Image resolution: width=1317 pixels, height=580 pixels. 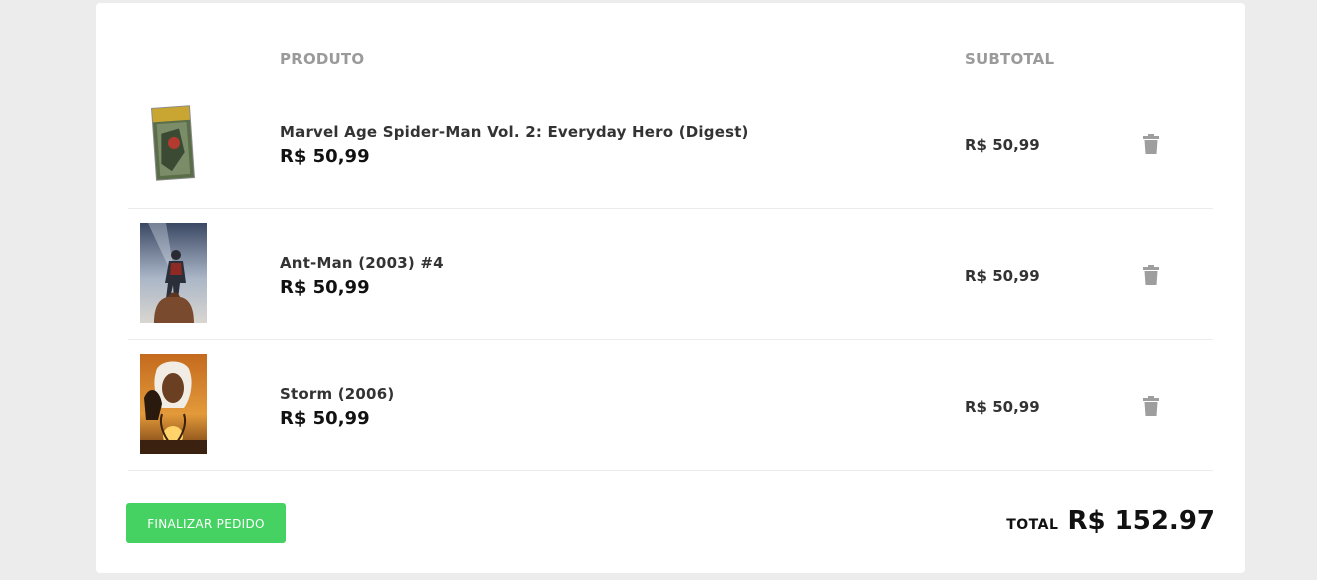 I want to click on order-total: TOTAL R$ 152.97, so click(x=1110, y=521).